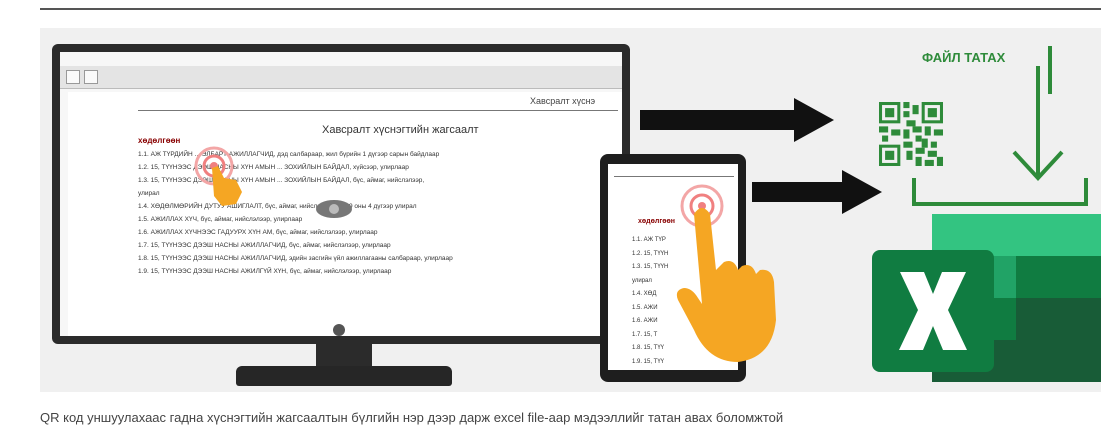  Describe the element at coordinates (159, 140) in the screenshot. I see `document-section-link: хөдөлгөөн` at that location.